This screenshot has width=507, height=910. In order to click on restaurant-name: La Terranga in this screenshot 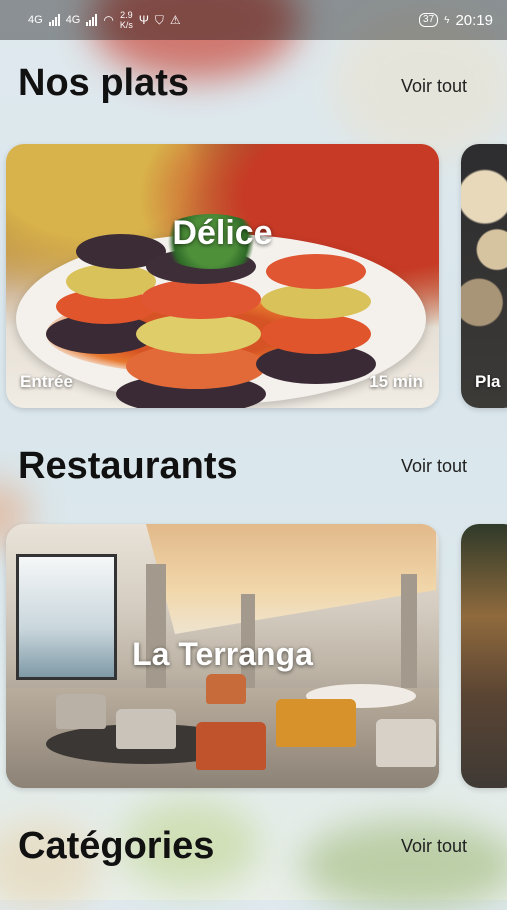, I will do `click(222, 654)`.